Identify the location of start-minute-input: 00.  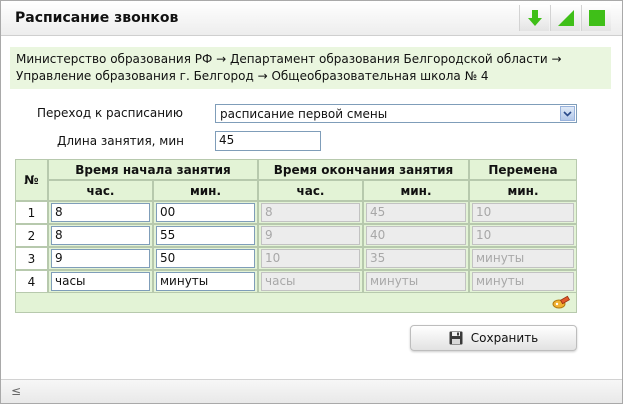
(205, 212).